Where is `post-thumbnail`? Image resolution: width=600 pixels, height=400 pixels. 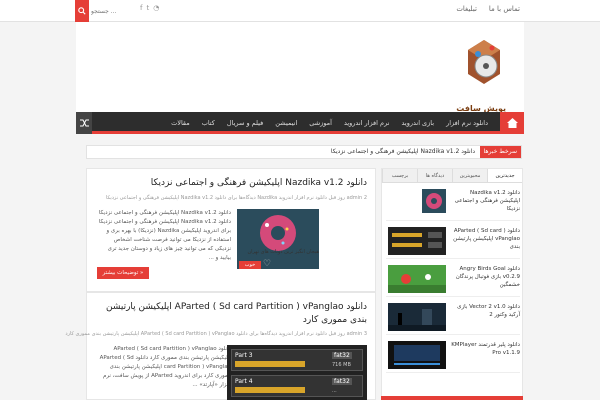
post-thumbnail is located at coordinates (278, 239).